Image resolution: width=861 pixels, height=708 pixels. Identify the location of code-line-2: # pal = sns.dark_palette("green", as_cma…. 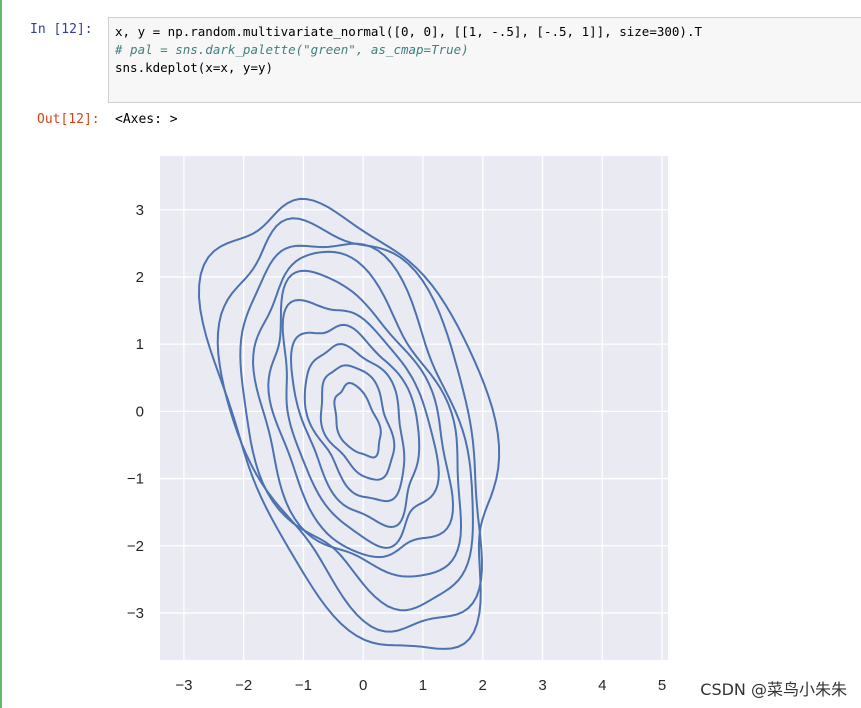
(292, 49).